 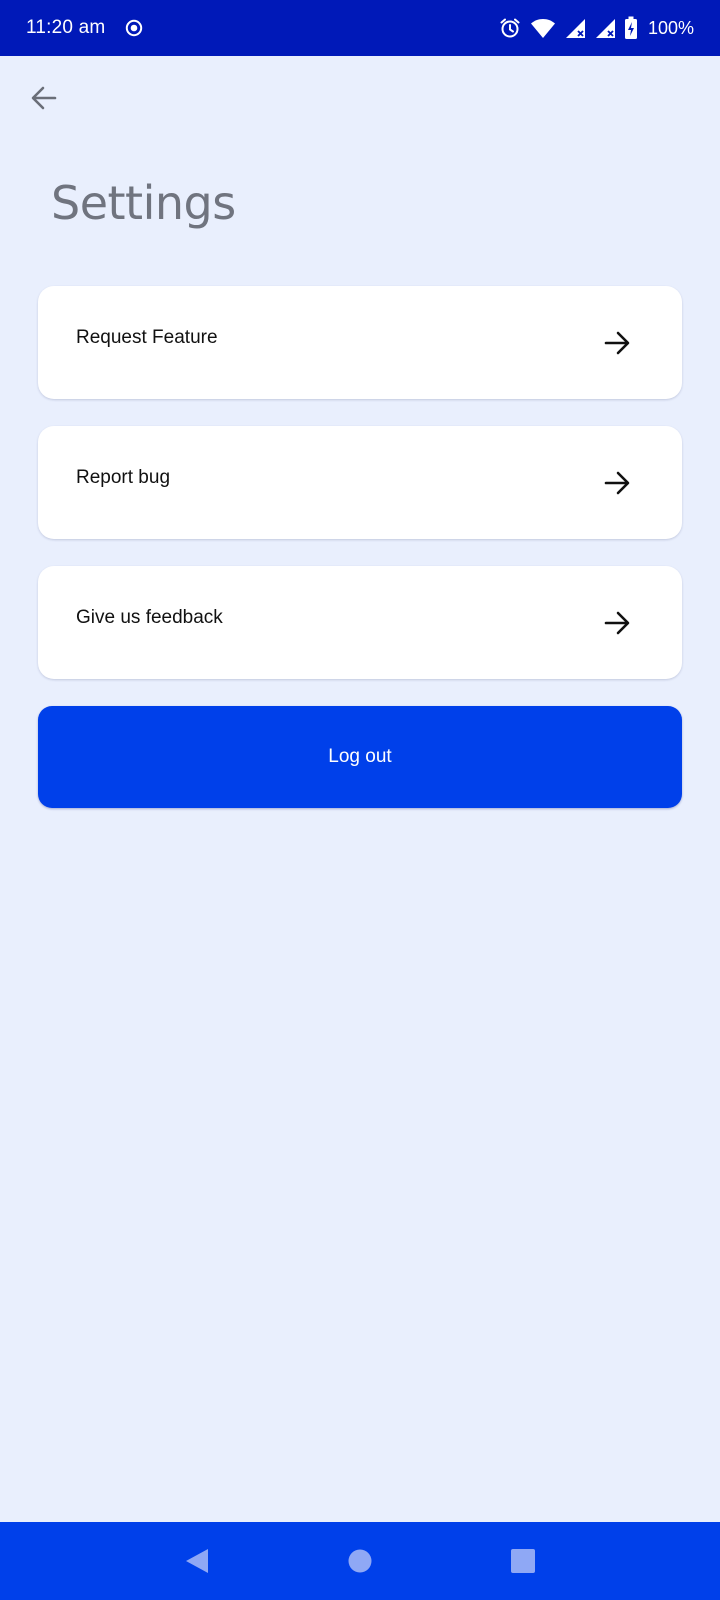 I want to click on arrow-left-icon, so click(x=44, y=98).